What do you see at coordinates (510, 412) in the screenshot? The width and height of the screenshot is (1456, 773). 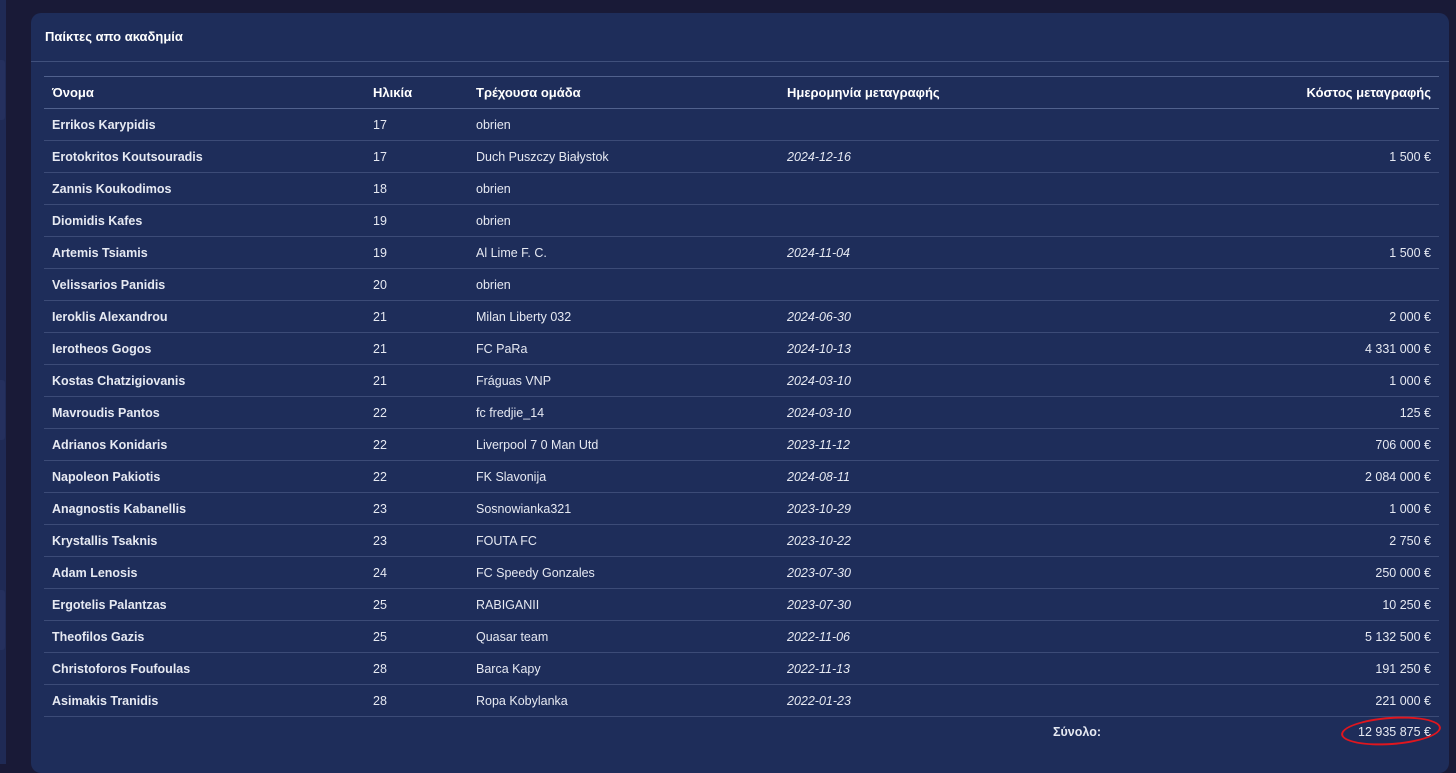 I see `player-team: fc fredjie_14` at bounding box center [510, 412].